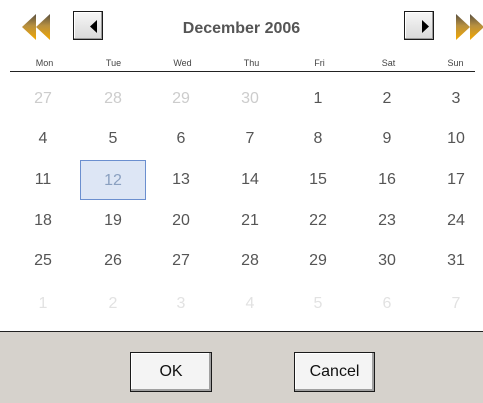  I want to click on weekday-label: Wed, so click(182, 63).